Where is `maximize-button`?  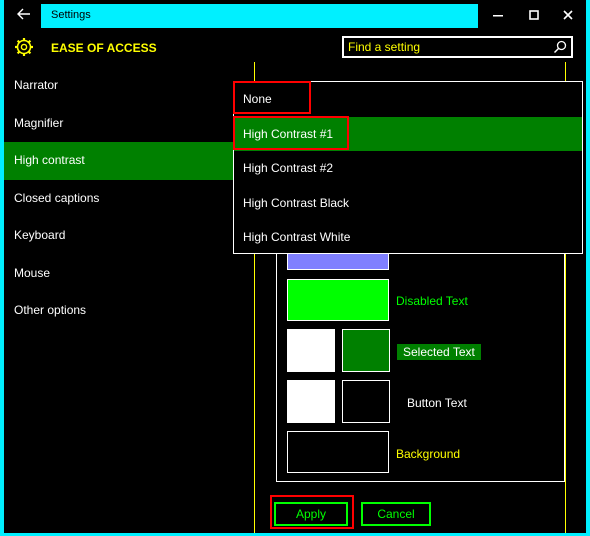 maximize-button is located at coordinates (534, 16).